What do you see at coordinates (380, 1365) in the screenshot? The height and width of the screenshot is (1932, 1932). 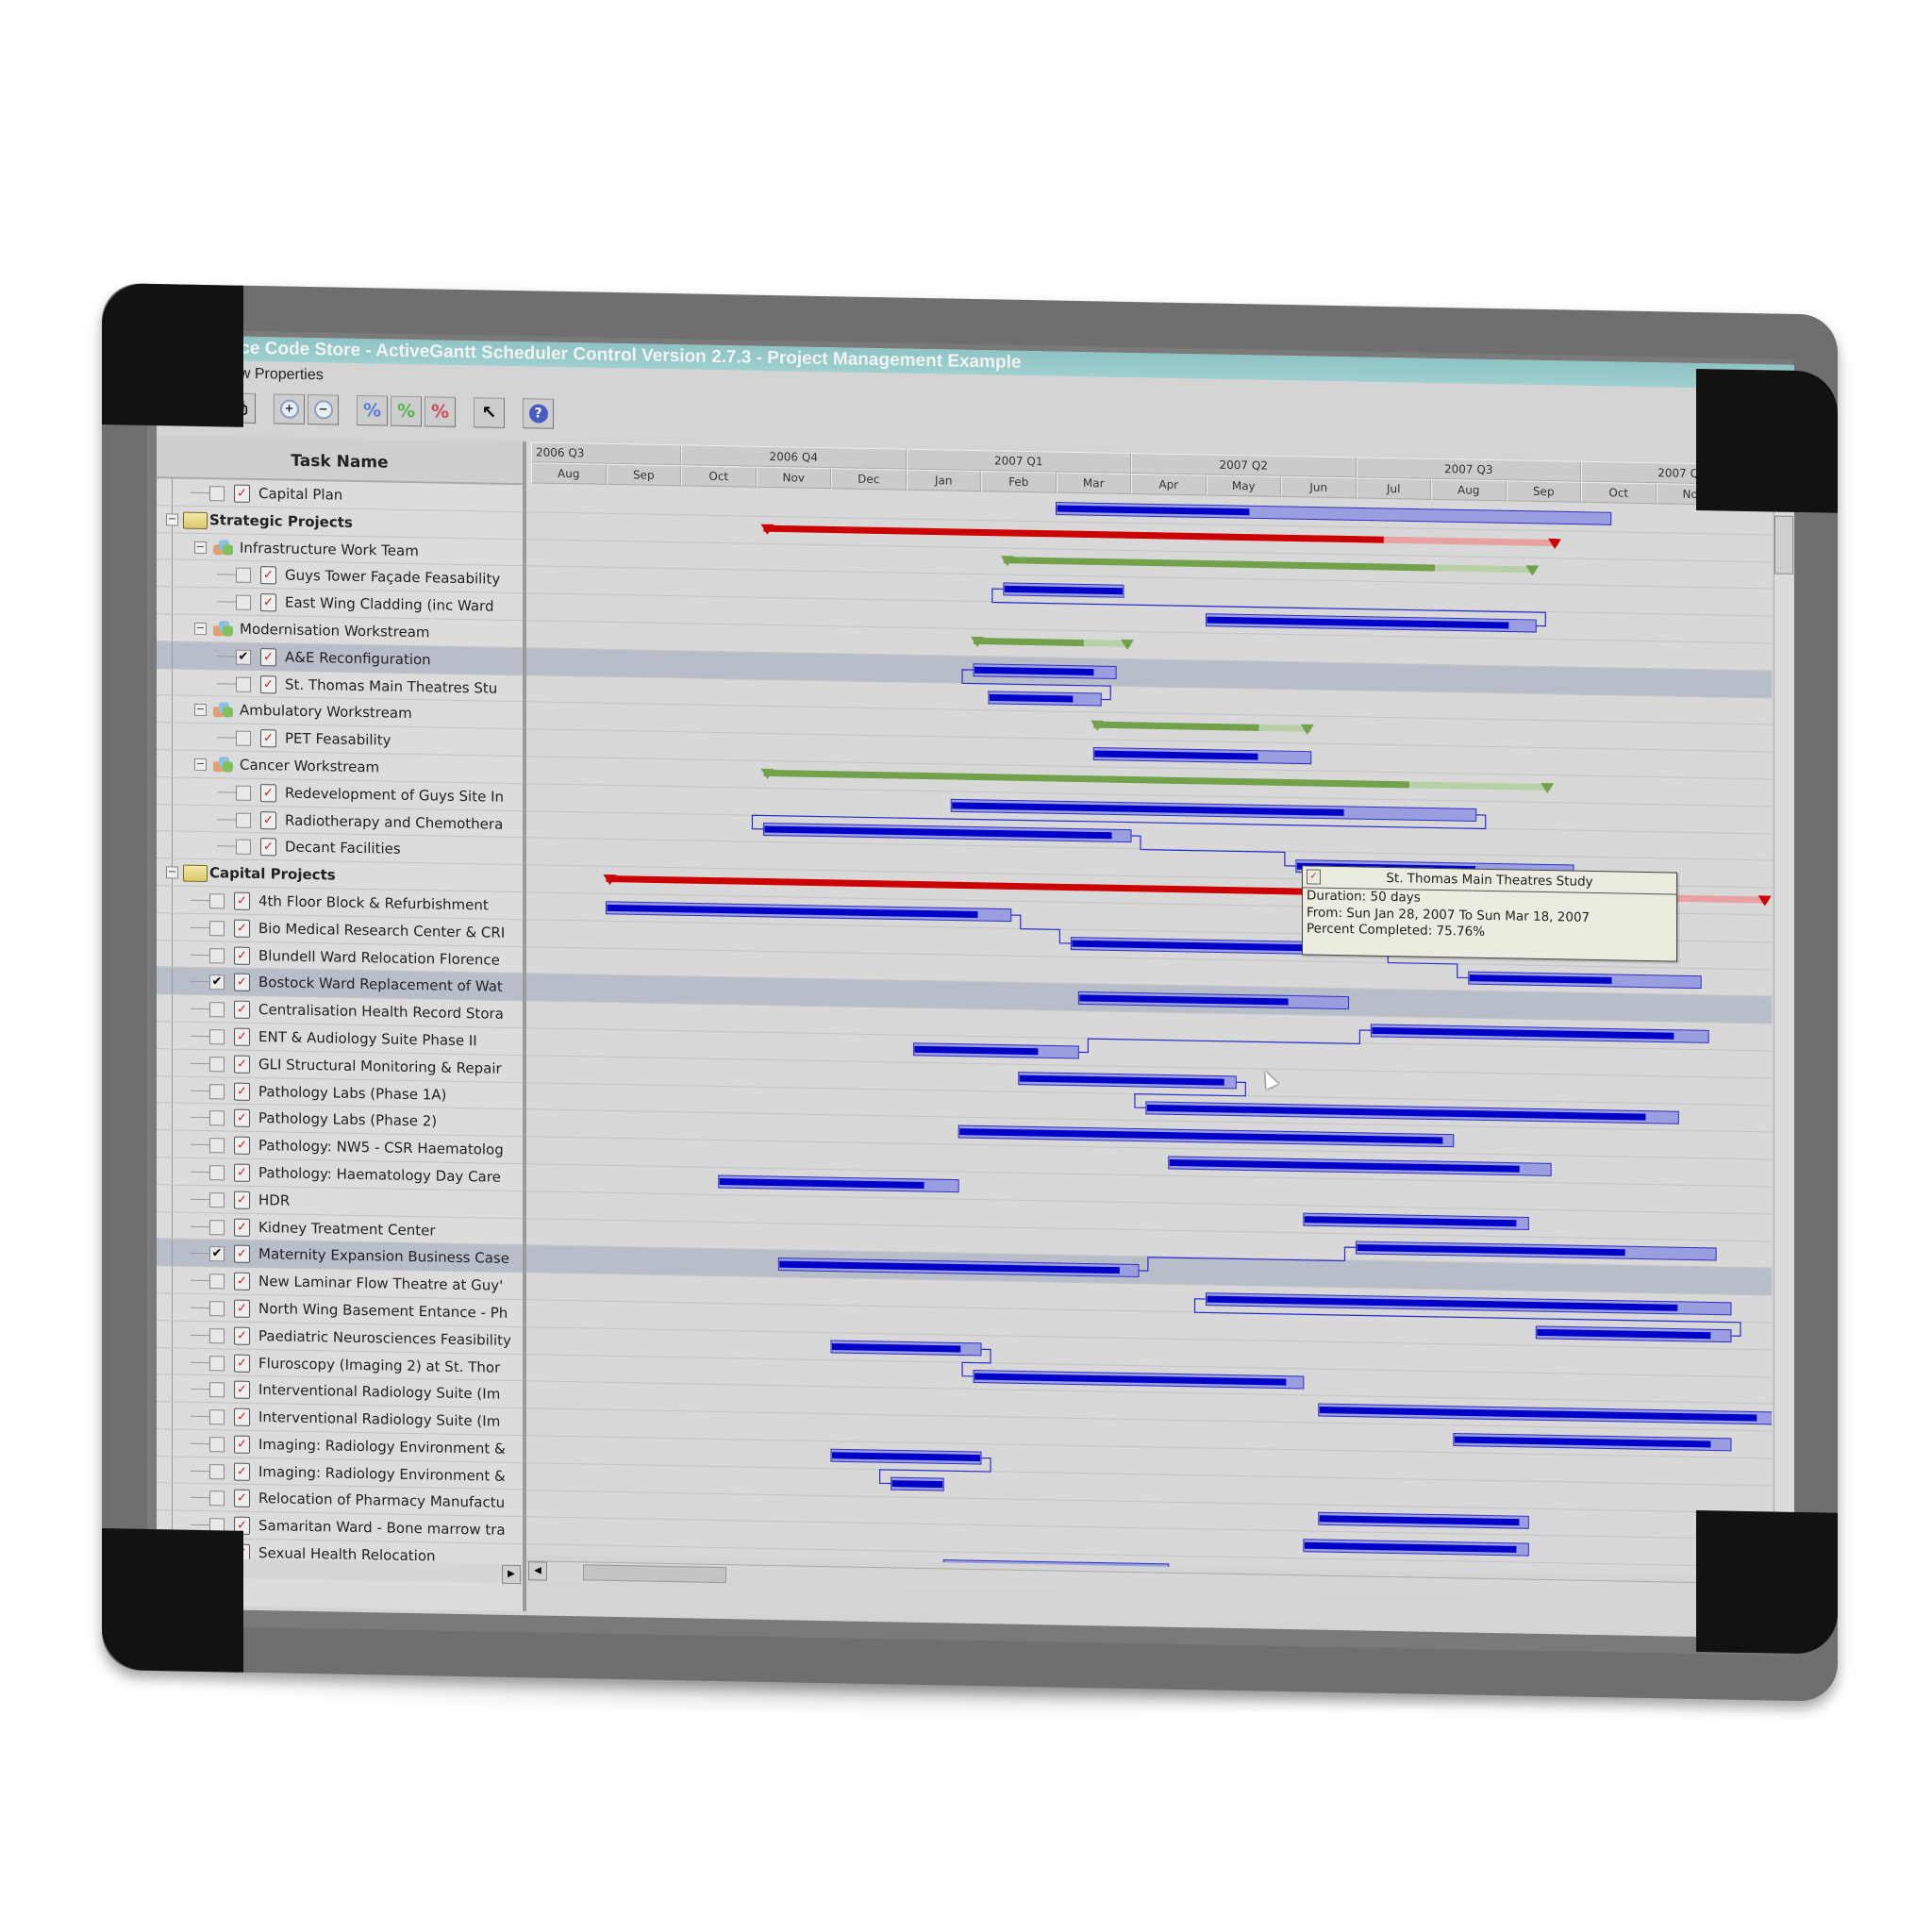 I see `tree-row-label: Fluroscopy (Imaging 2) at St. Thor` at bounding box center [380, 1365].